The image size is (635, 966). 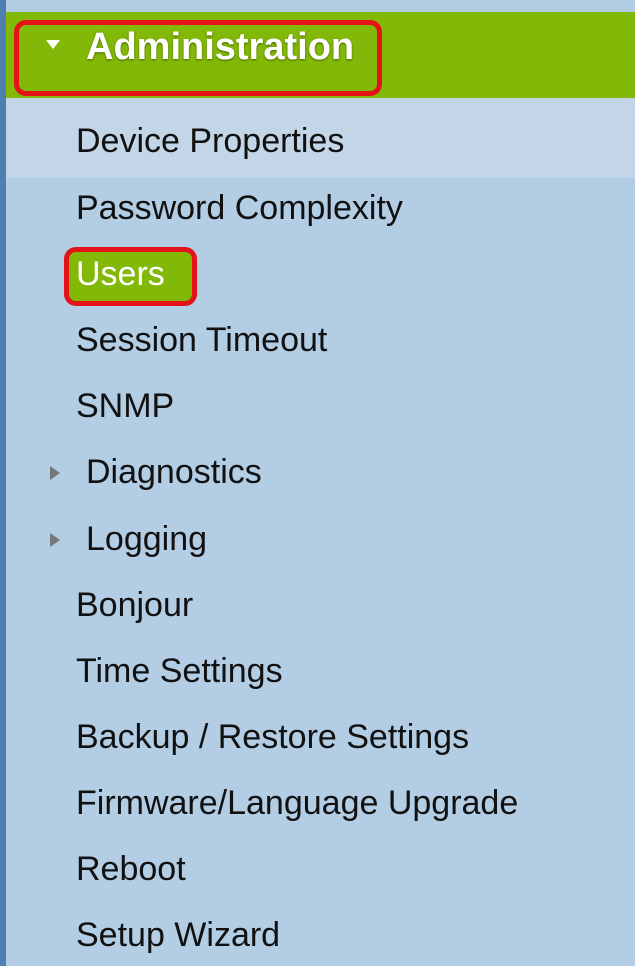 I want to click on sidebar-item-firmware-language-upgrade: Firmware/Language Upgrade, so click(x=297, y=803).